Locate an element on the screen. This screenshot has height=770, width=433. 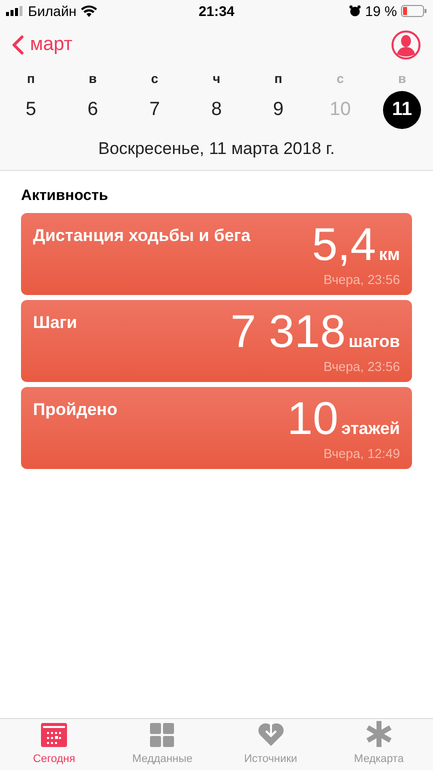
metric-value: 7 318 is located at coordinates (288, 331).